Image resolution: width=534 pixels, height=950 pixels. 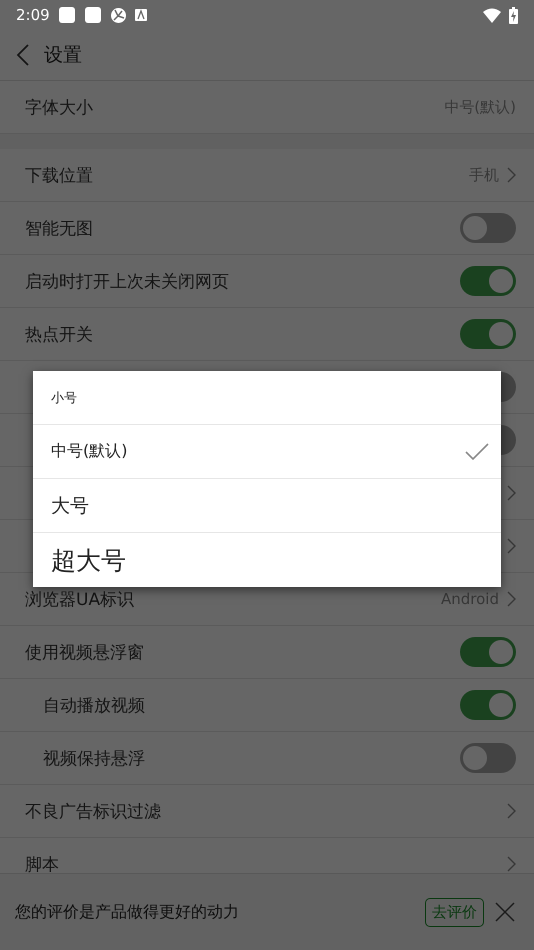 What do you see at coordinates (267, 560) in the screenshot?
I see `font-size-option: 超大号` at bounding box center [267, 560].